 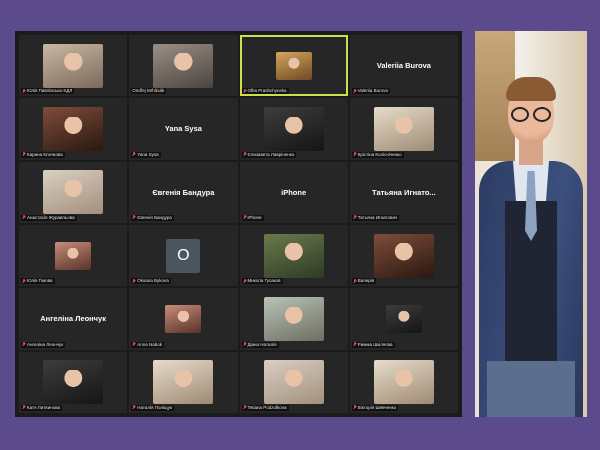 What do you see at coordinates (183, 319) in the screenshot?
I see `participant-tile: Anna Nabok` at bounding box center [183, 319].